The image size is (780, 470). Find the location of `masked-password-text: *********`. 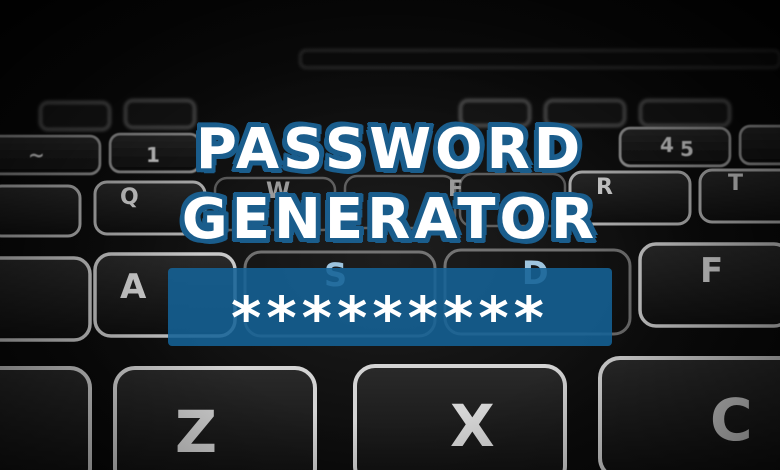

masked-password-text: ********* is located at coordinates (390, 318).